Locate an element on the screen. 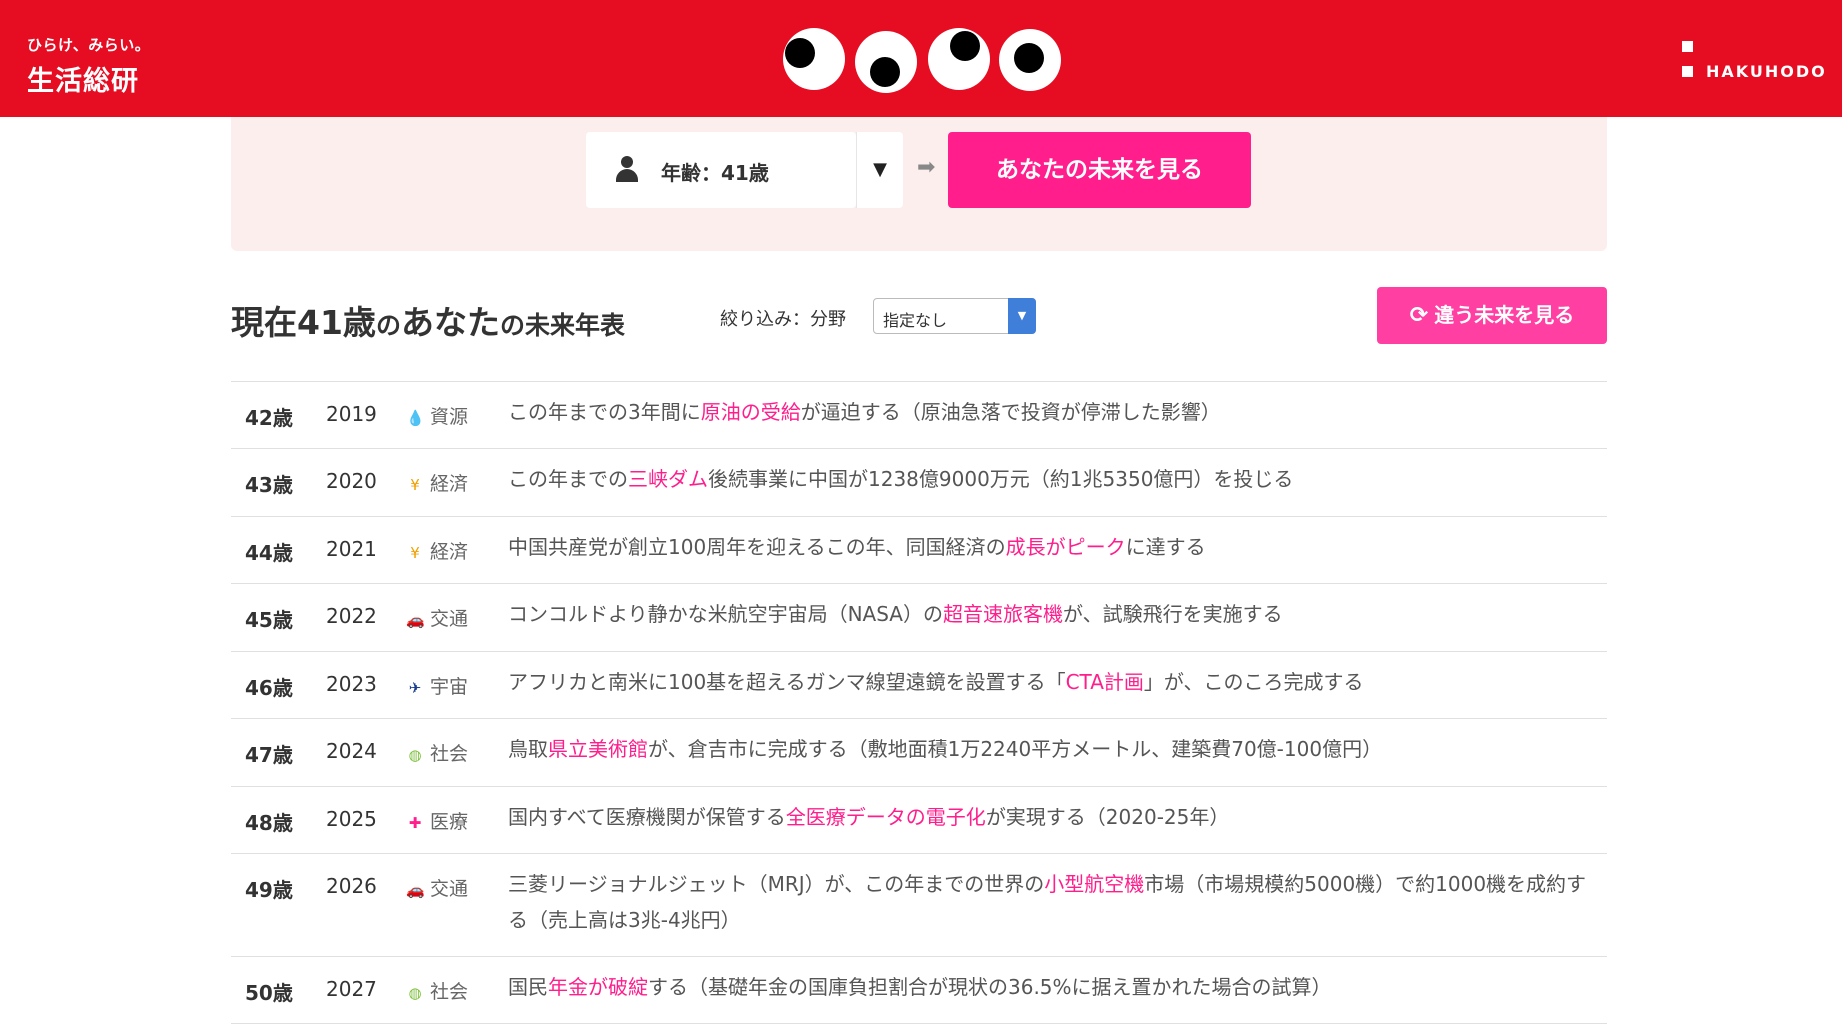 Image resolution: width=1842 pixels, height=1024 pixels. row-text: 三菱リージョナルジェット（MRJ）が、この年までの世界の is located at coordinates (776, 884).